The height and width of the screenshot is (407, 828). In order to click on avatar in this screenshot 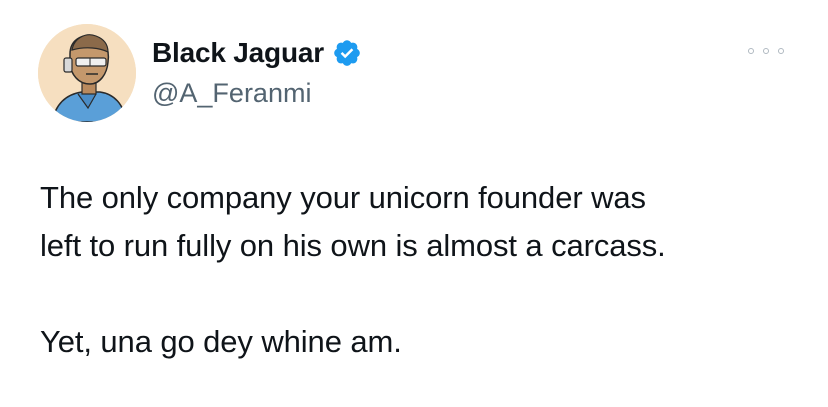, I will do `click(87, 73)`.